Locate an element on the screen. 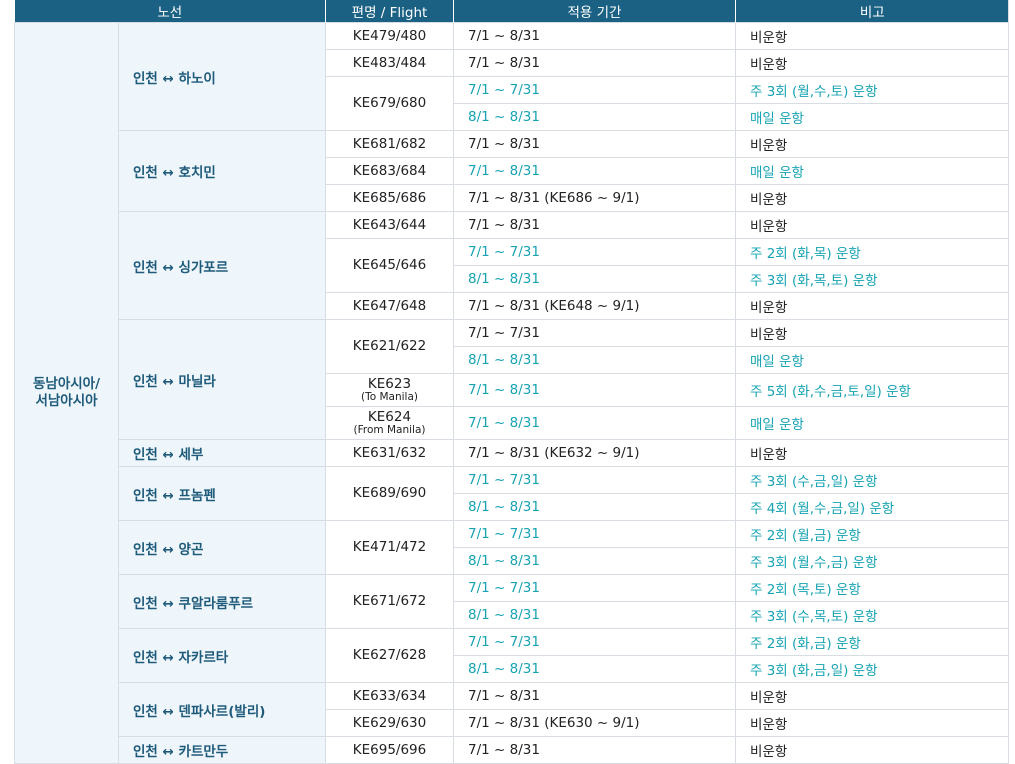 This screenshot has height=764, width=1015. flight-number: KE671/672 is located at coordinates (389, 601).